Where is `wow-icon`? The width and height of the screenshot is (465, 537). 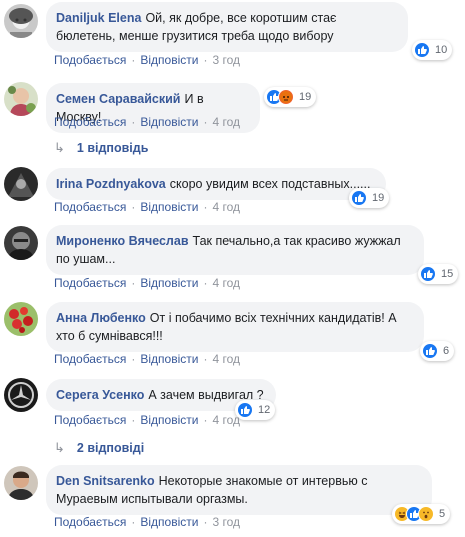 wow-icon is located at coordinates (426, 514).